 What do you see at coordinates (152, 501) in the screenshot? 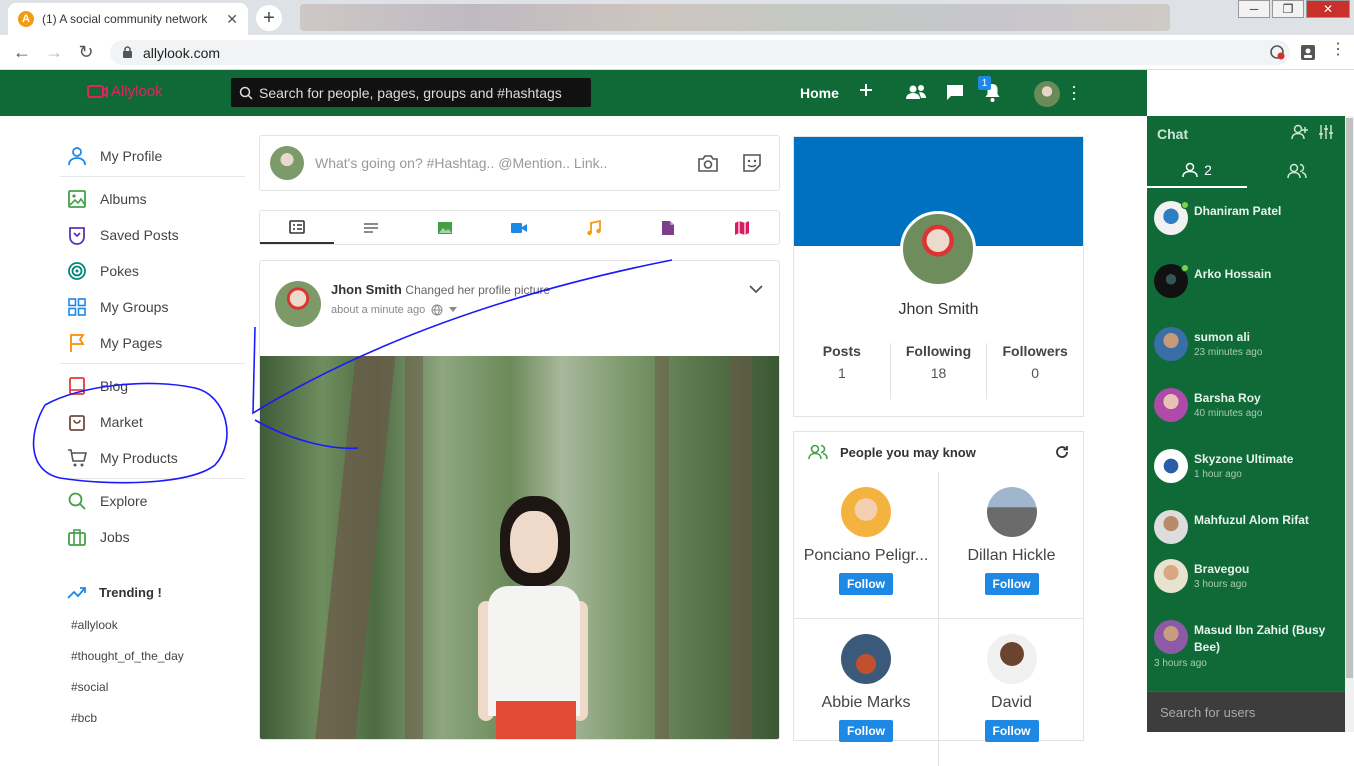
I see `sidebar-item-explore: Explore` at bounding box center [152, 501].